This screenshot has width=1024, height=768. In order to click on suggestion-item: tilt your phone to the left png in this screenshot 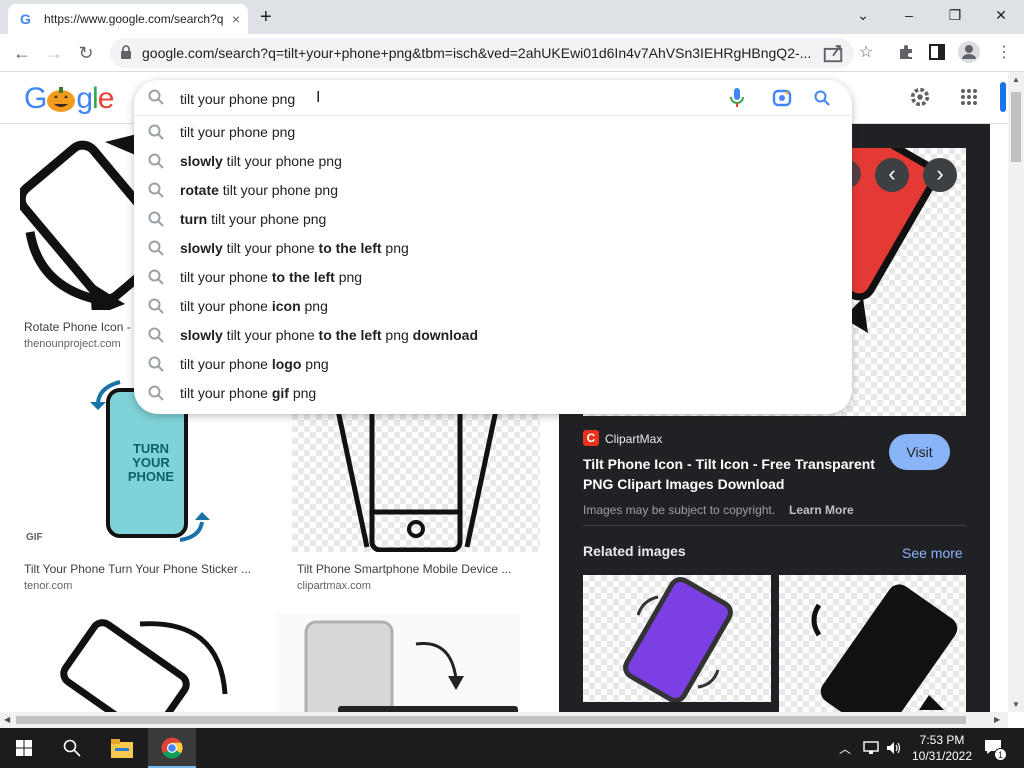, I will do `click(493, 277)`.